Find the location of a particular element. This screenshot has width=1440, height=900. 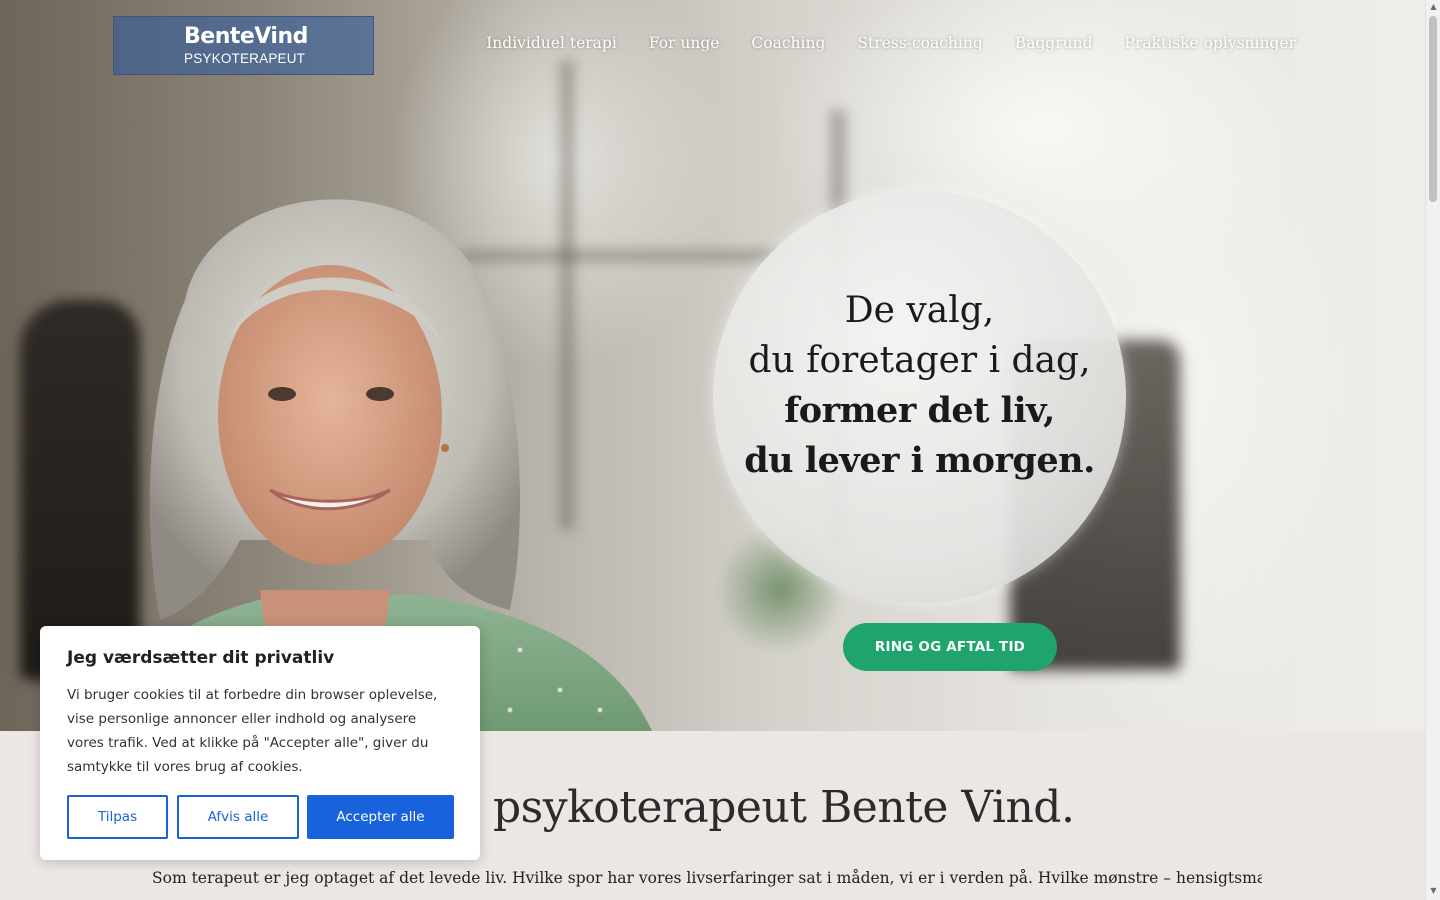

cookie-reject-button: Afvis alle is located at coordinates (238, 817).